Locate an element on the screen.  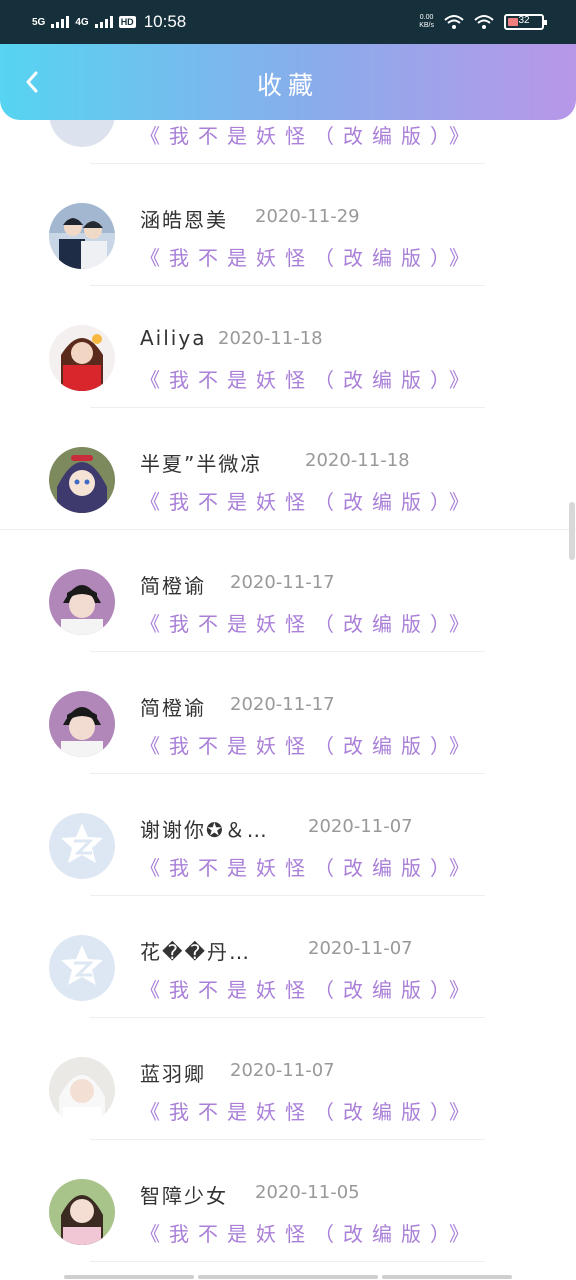
battery-level: 32 is located at coordinates (524, 20).